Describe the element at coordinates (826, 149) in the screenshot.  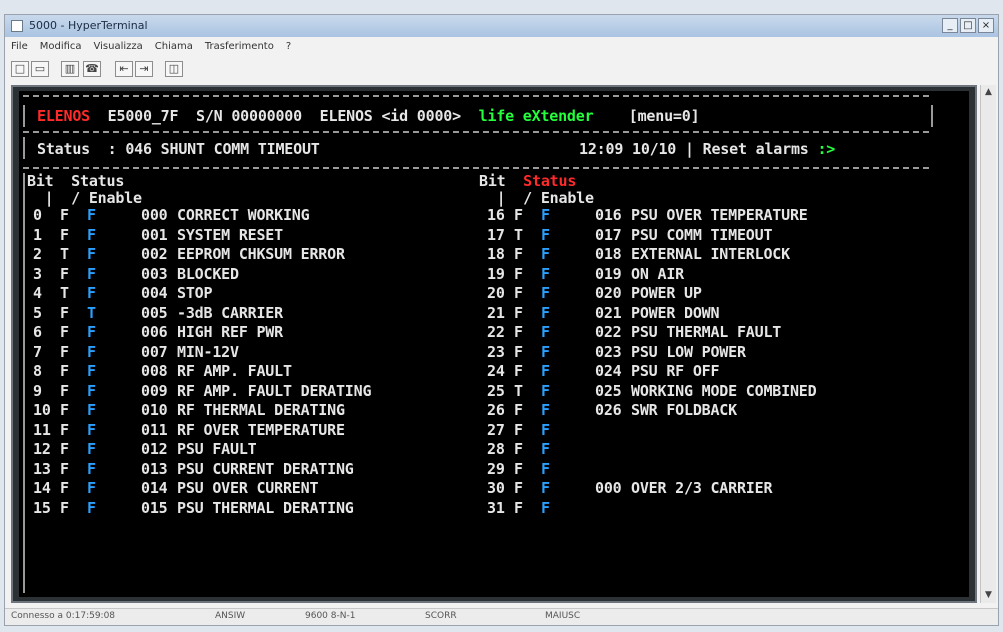
I see `reset-arrow: :>` at that location.